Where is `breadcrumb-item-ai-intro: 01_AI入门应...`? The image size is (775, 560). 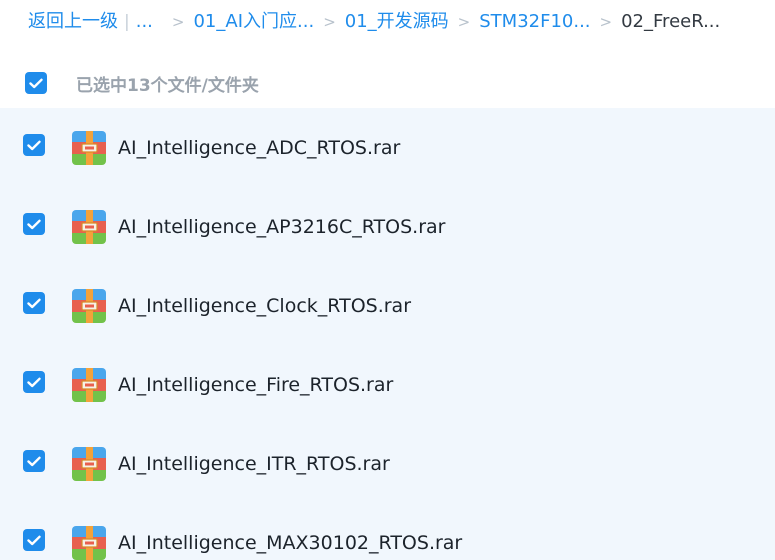
breadcrumb-item-ai-intro: 01_AI入门应... is located at coordinates (253, 22).